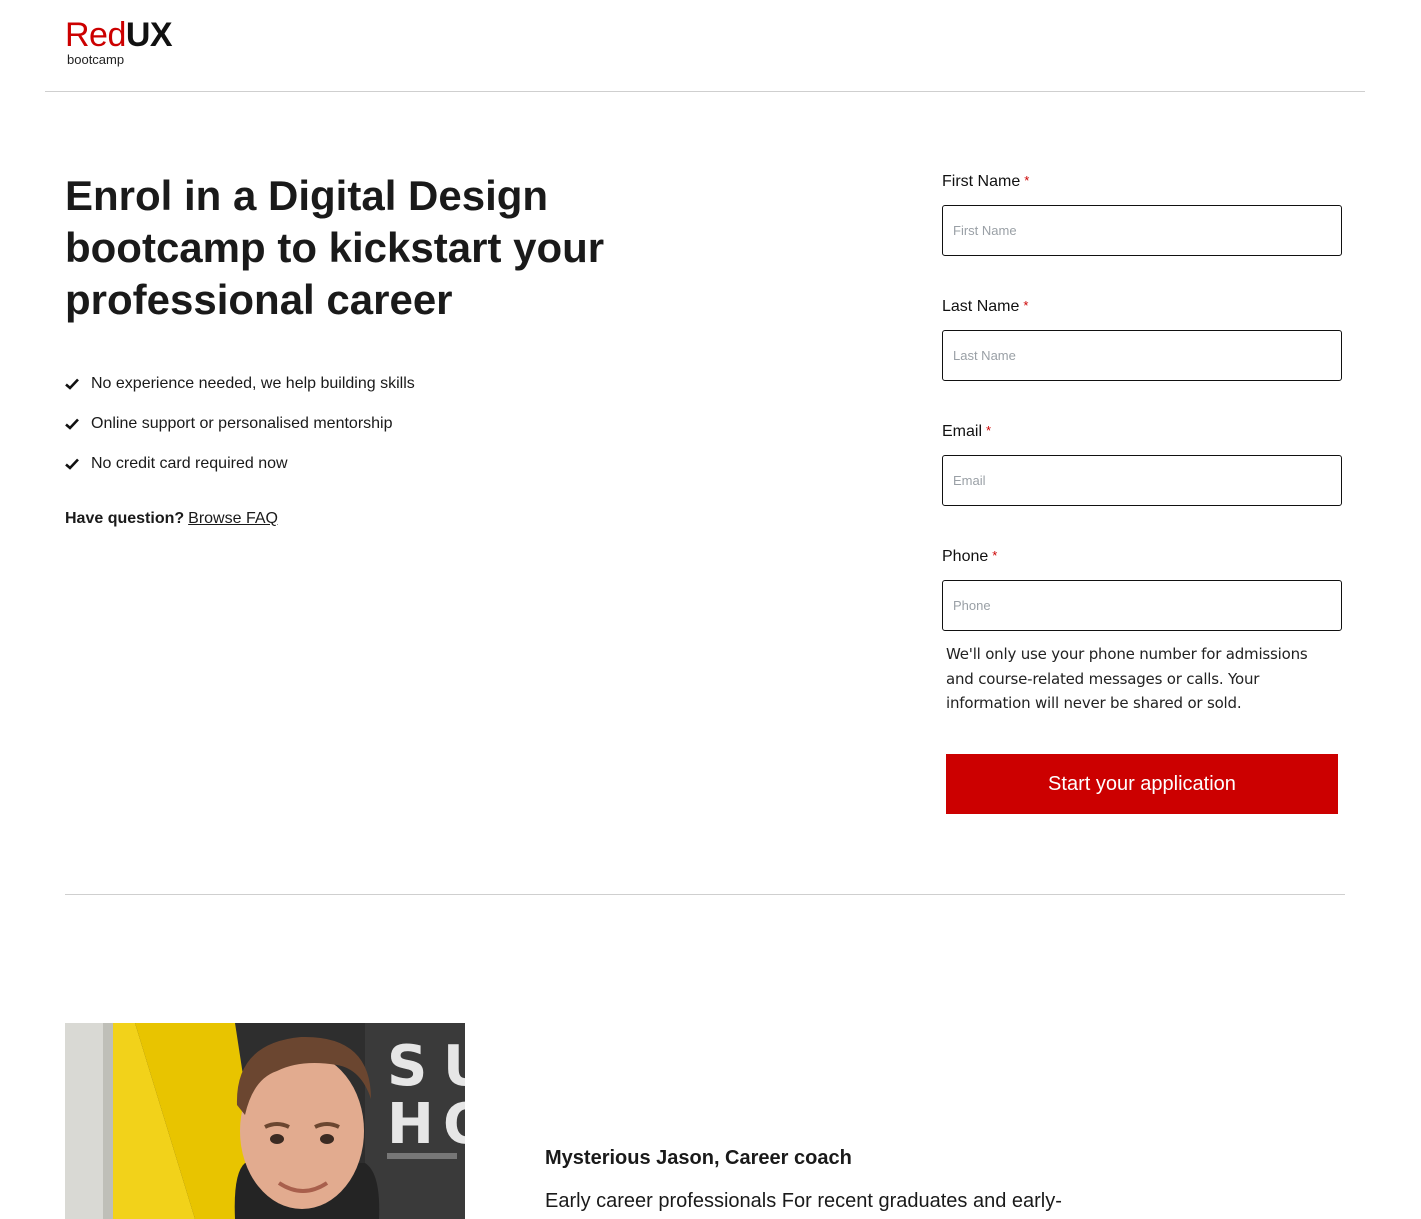 The width and height of the screenshot is (1421, 1219). Describe the element at coordinates (149, 35) in the screenshot. I see `logo-ux-part: UX` at that location.